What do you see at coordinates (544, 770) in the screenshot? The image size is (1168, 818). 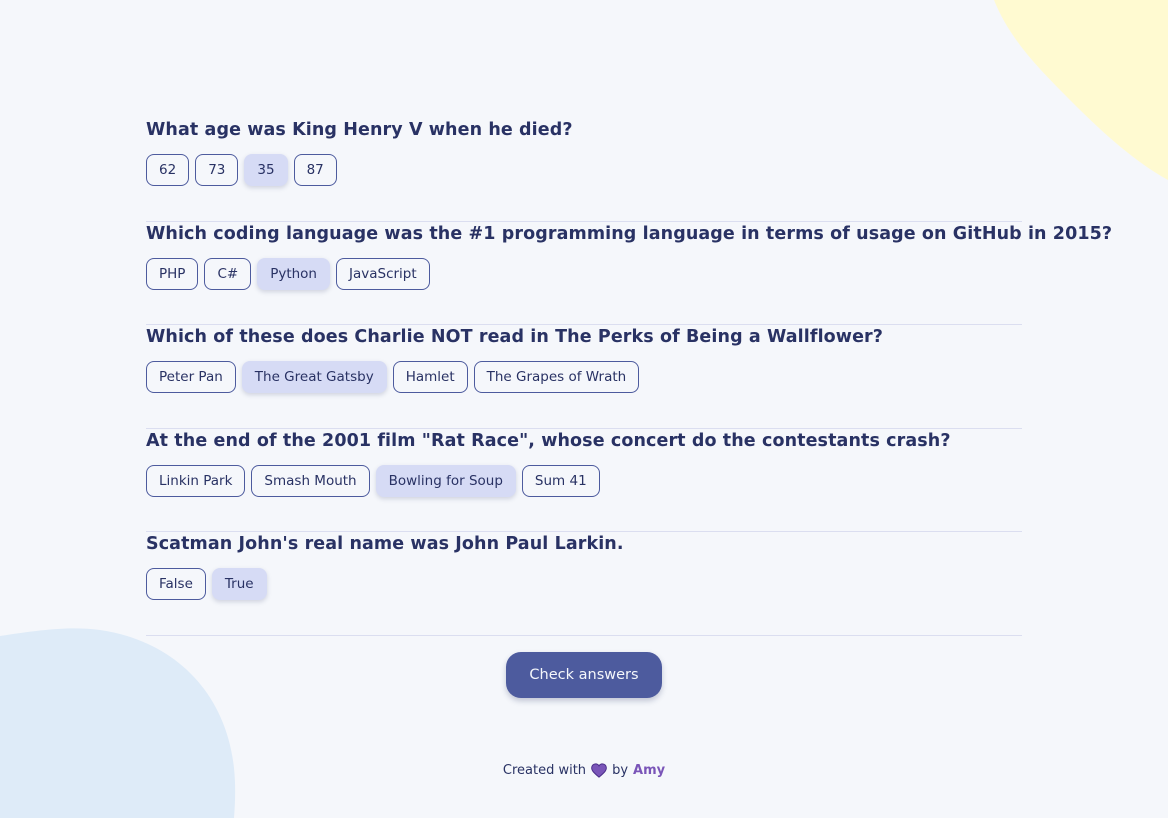 I see `footer-prefix: Created with` at bounding box center [544, 770].